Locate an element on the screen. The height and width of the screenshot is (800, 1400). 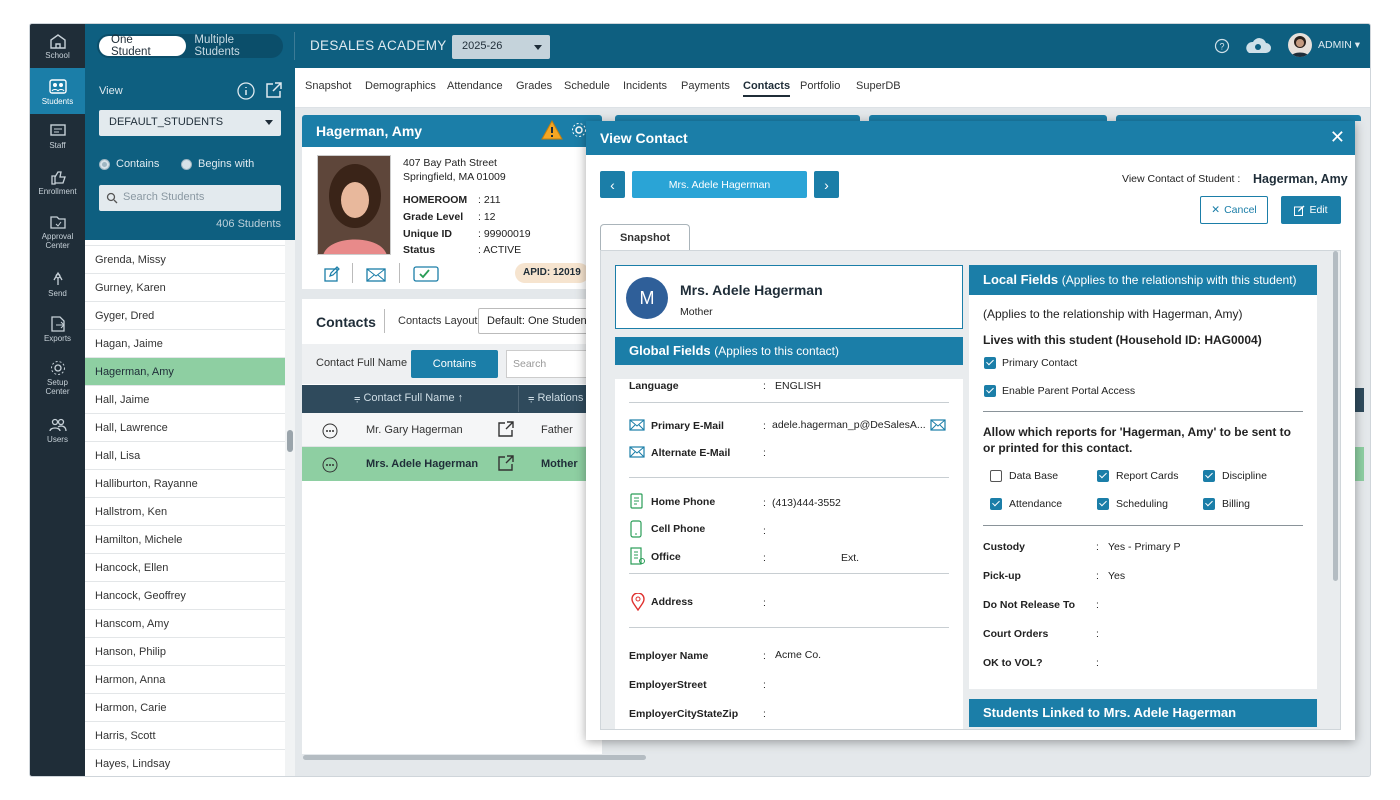
nav-approval-center: Approval Center is located at coordinates (57, 232).